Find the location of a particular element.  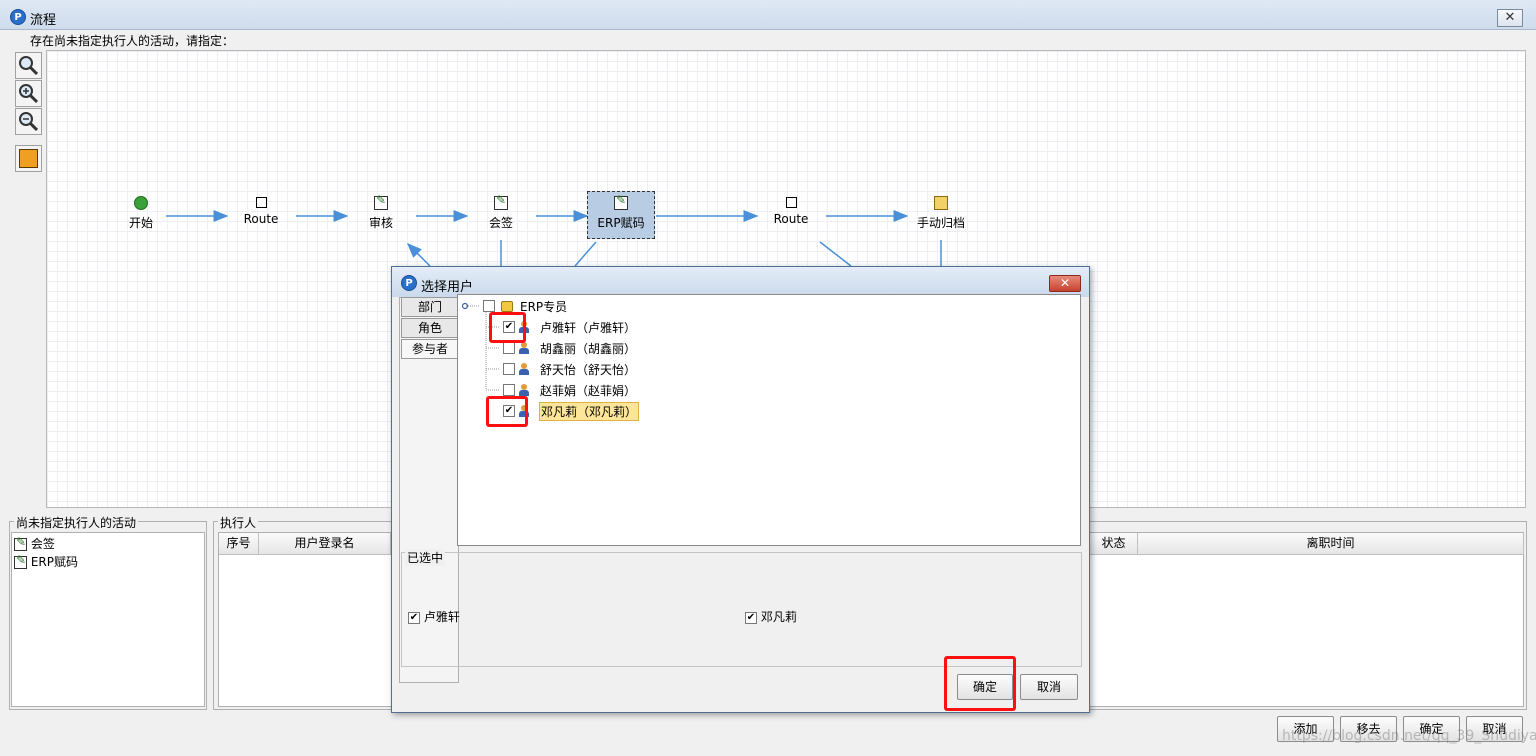

tree-user-label: 卢雅轩（卢雅轩） is located at coordinates (588, 327).